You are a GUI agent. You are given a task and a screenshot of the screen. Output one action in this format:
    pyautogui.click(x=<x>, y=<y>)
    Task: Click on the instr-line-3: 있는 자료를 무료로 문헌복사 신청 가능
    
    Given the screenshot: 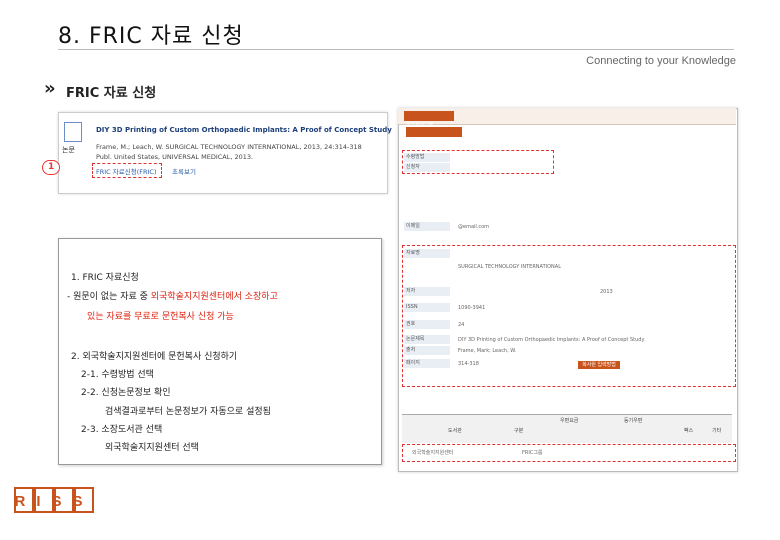 What is the action you would take?
    pyautogui.click(x=160, y=317)
    